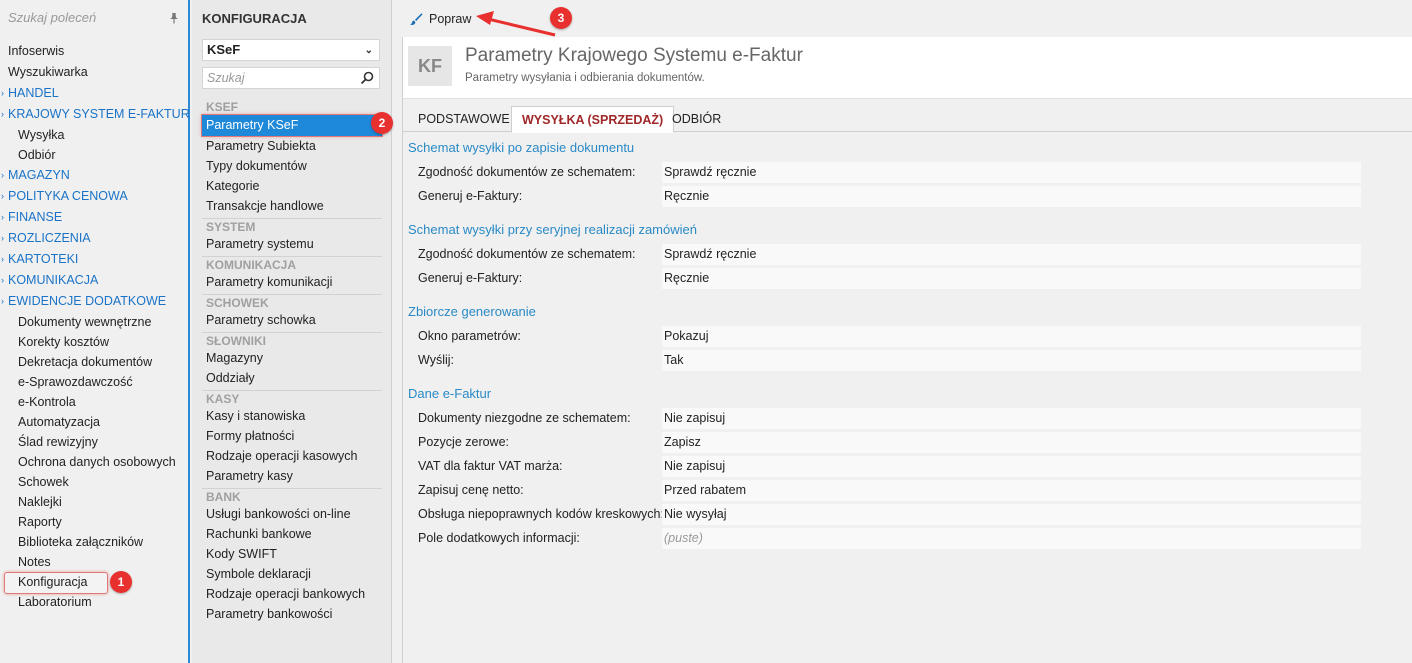 The height and width of the screenshot is (663, 1412). What do you see at coordinates (291, 50) in the screenshot?
I see `config-module-select: KSeF ⌄` at bounding box center [291, 50].